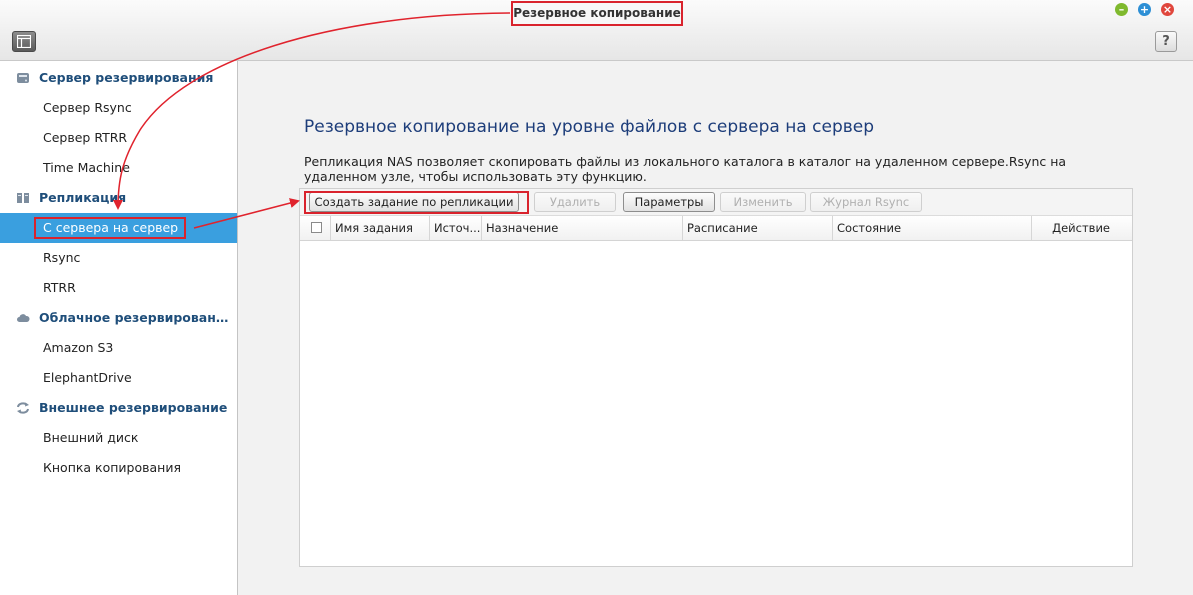 The width and height of the screenshot is (1193, 595). What do you see at coordinates (763, 202) in the screenshot?
I see `edit-button: Изменить` at bounding box center [763, 202].